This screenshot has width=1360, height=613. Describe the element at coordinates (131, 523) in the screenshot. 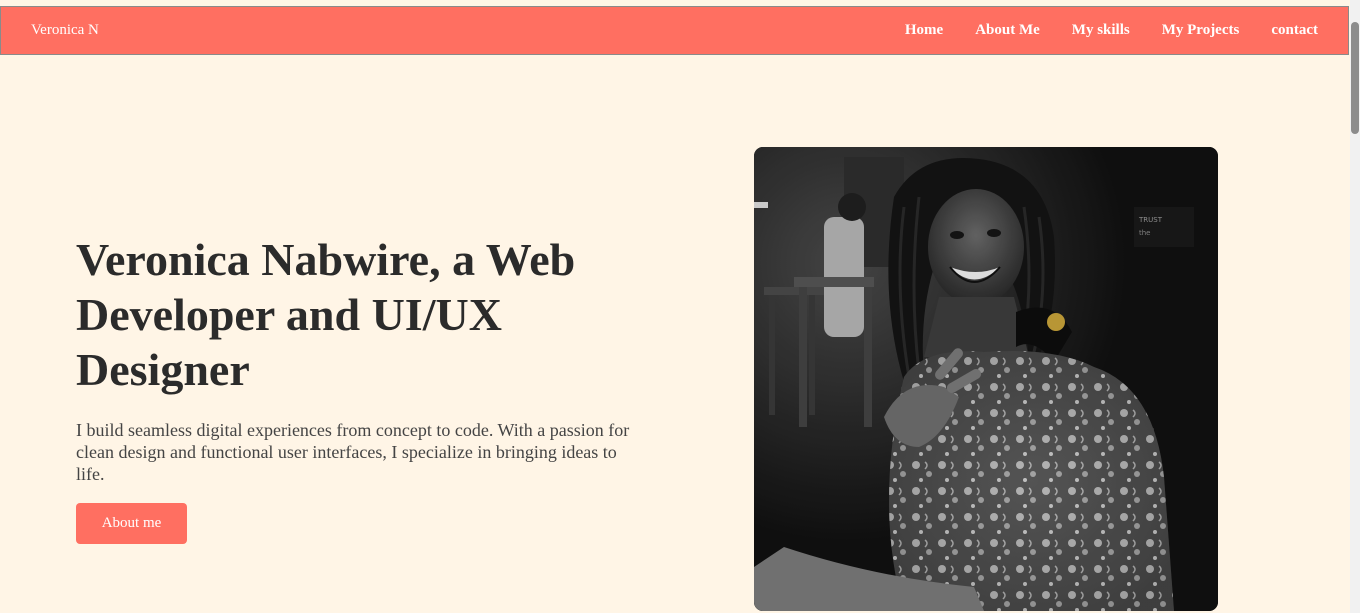

I see `about-me-button: About me` at that location.